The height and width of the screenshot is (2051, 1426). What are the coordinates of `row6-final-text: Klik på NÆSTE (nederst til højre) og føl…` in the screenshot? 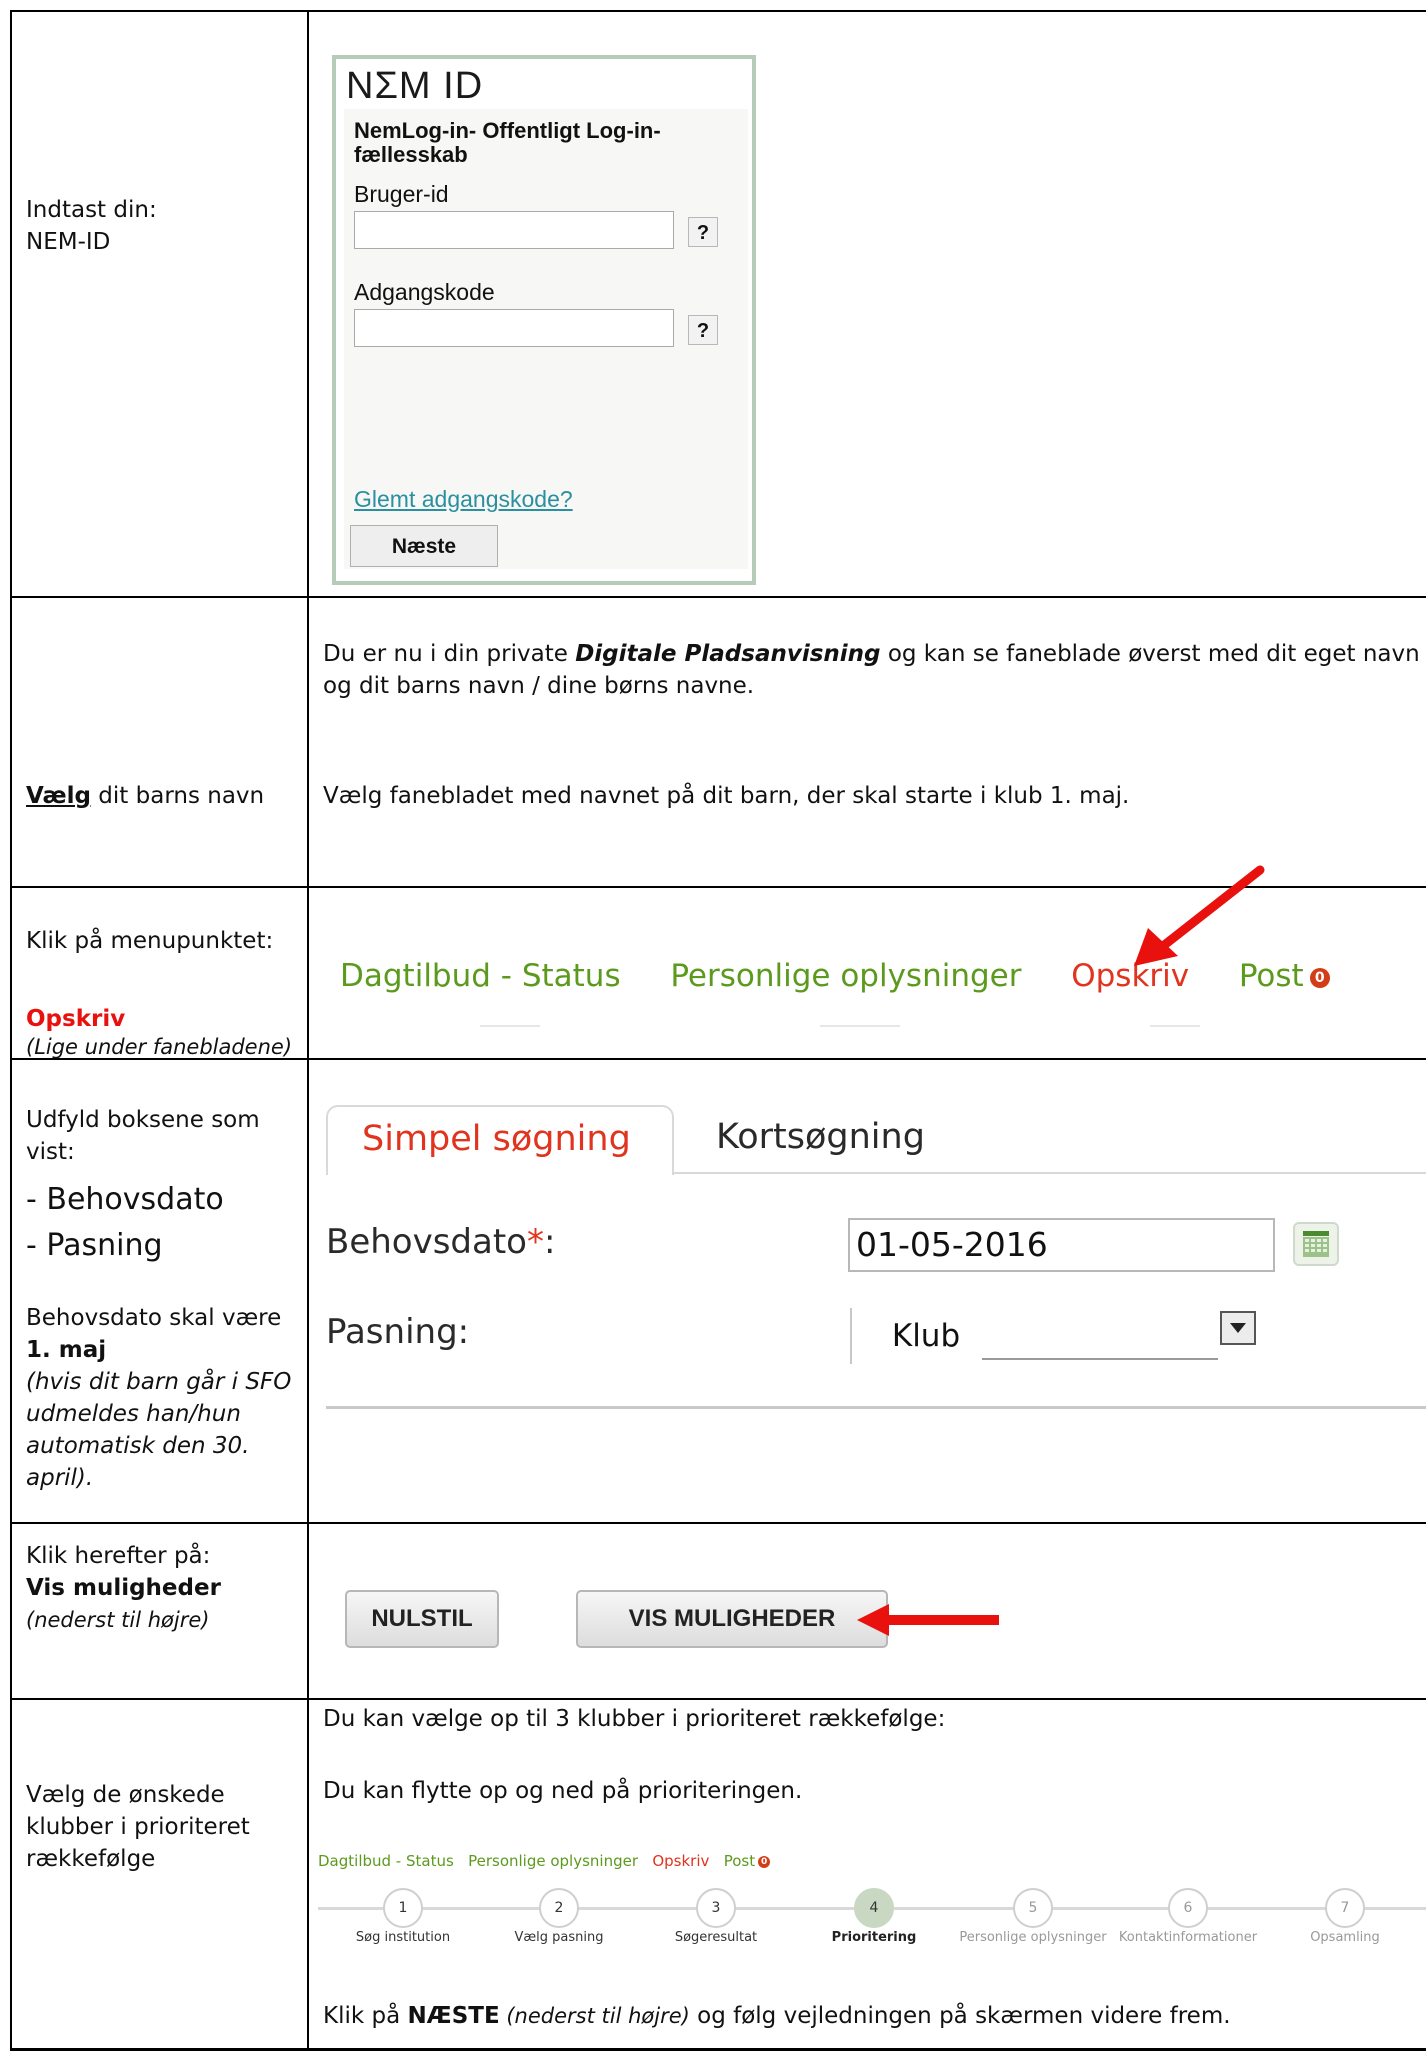 It's located at (777, 2016).